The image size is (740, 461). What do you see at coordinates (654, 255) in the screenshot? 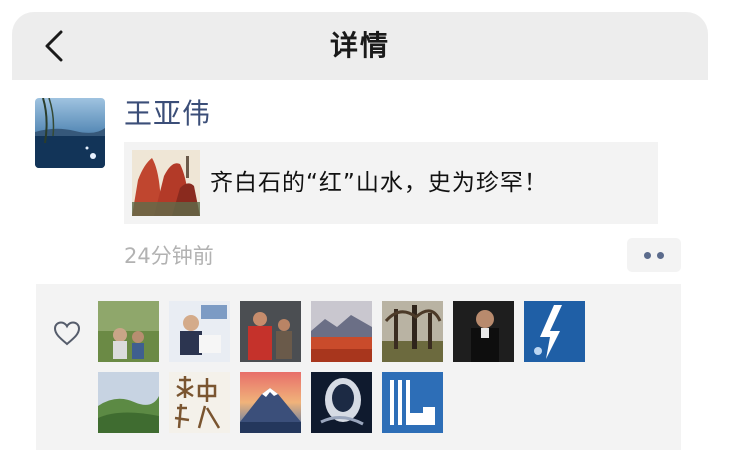
I see `more-options-button` at bounding box center [654, 255].